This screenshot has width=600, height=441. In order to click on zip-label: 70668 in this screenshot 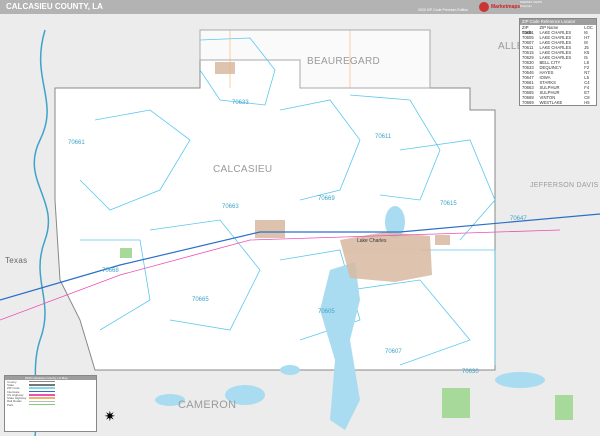, I will do `click(110, 271)`.